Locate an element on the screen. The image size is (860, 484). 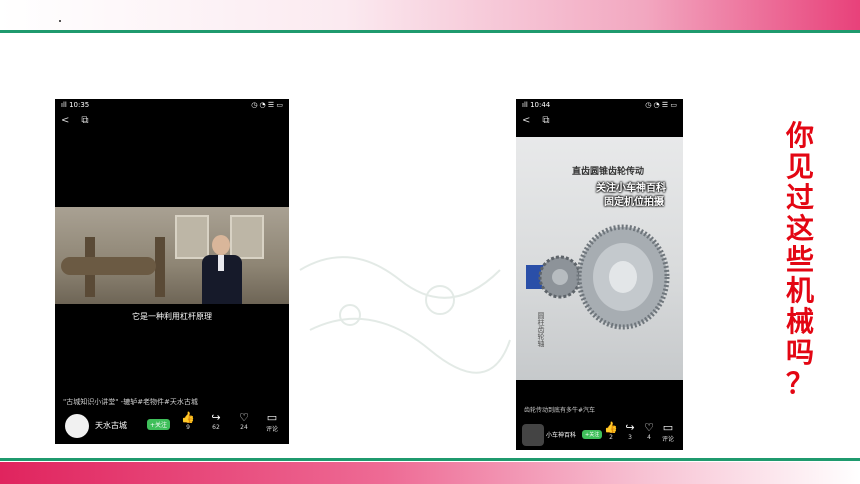
title-char: ？ is located at coordinates (799, 383).